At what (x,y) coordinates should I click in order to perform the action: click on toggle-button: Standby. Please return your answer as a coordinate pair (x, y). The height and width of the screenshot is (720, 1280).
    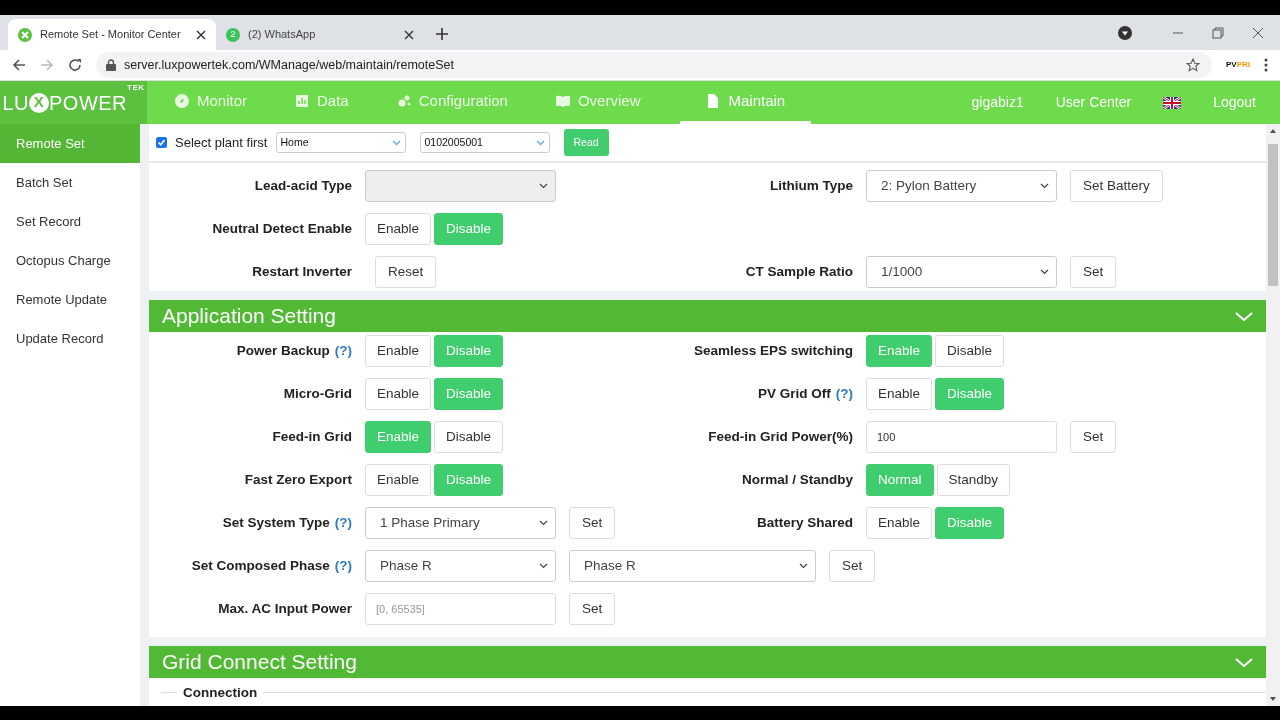
    Looking at the image, I should click on (973, 480).